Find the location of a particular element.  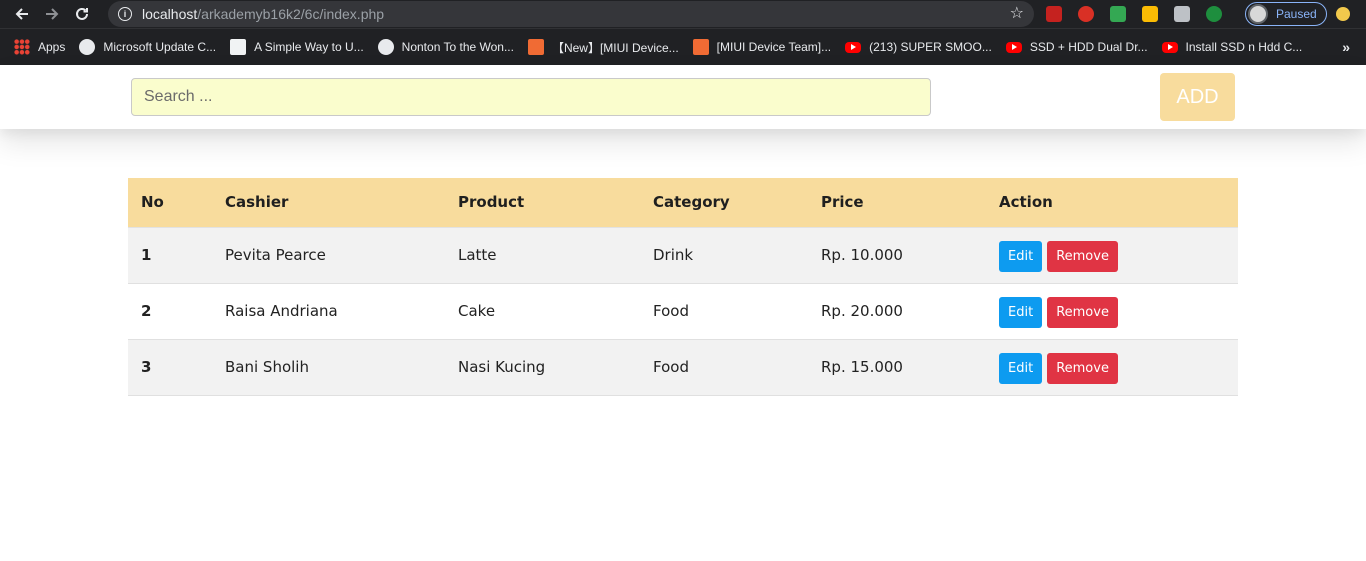

column-header-no: No is located at coordinates (170, 203).